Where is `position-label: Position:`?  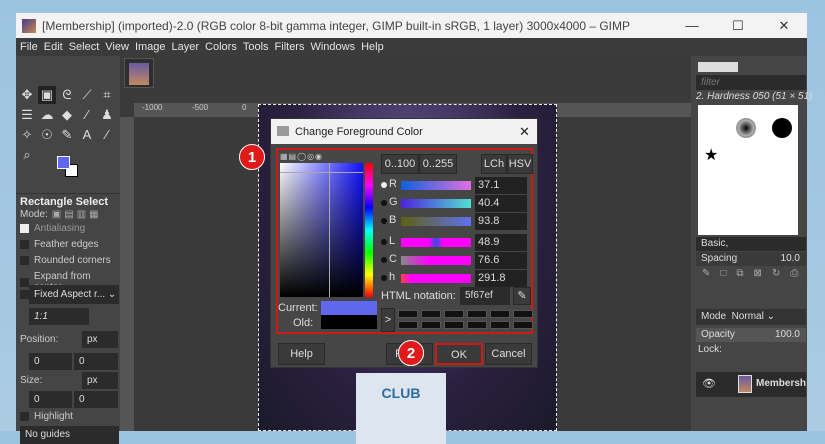 position-label: Position: is located at coordinates (39, 339).